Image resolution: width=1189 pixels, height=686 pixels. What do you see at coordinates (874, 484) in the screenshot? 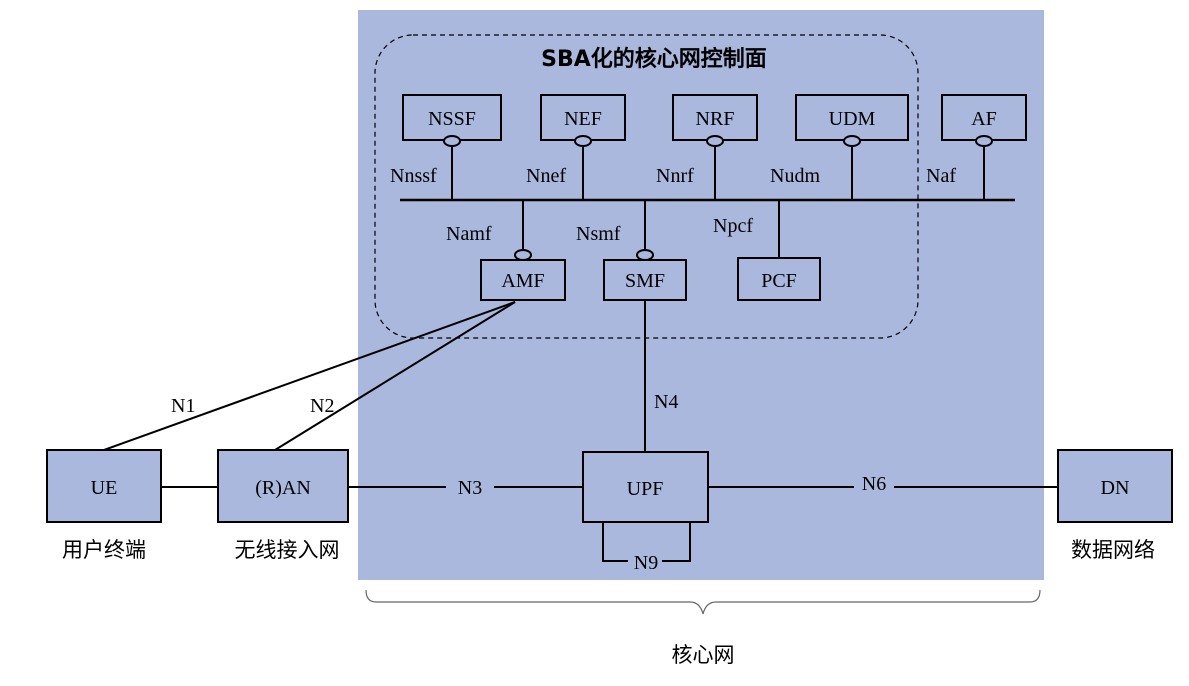
I see `ref-n6: N6` at bounding box center [874, 484].